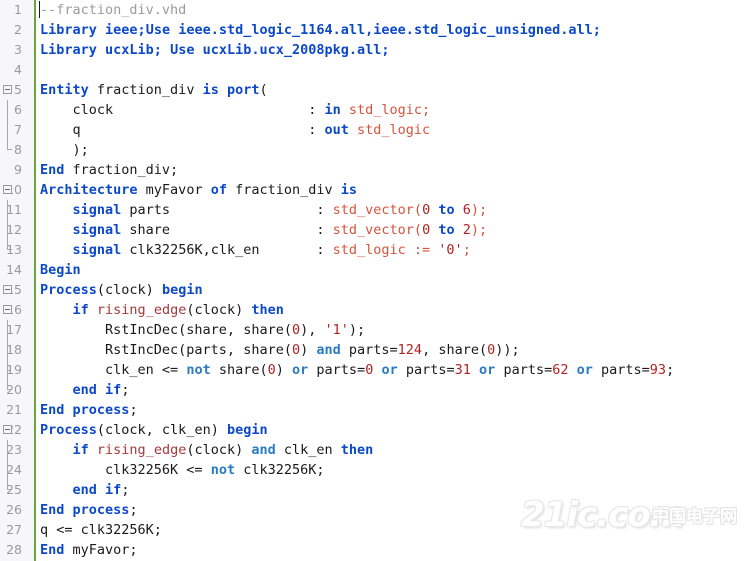 Image resolution: width=749 pixels, height=561 pixels. What do you see at coordinates (182, 470) in the screenshot?
I see `code-text: clk32256K <= not clk32256K;` at bounding box center [182, 470].